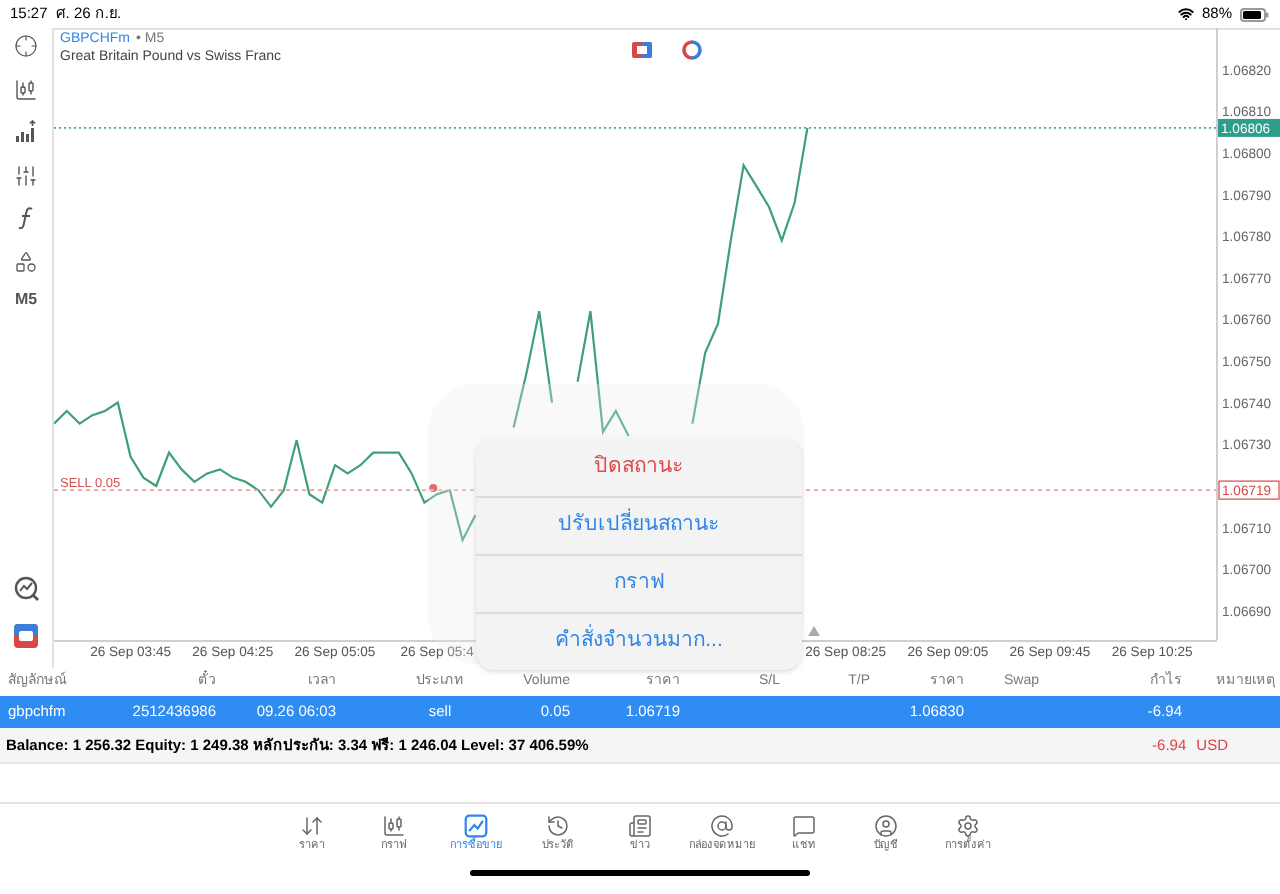  Describe the element at coordinates (639, 583) in the screenshot. I see `menu-item: กราฟ` at that location.